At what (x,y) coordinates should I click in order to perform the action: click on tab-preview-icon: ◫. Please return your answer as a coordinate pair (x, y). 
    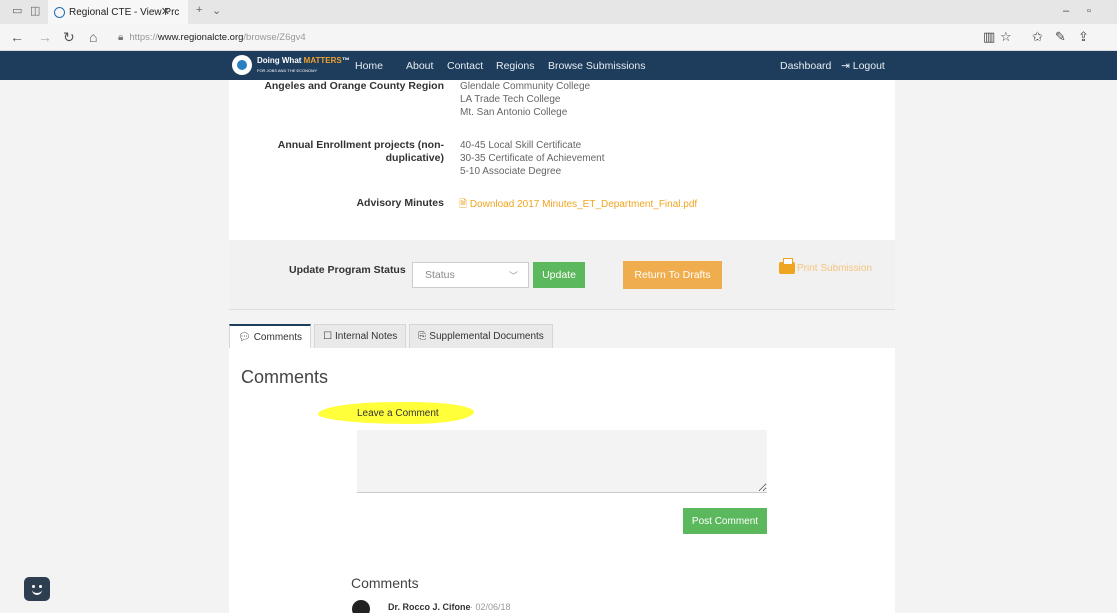
    Looking at the image, I should click on (35, 10).